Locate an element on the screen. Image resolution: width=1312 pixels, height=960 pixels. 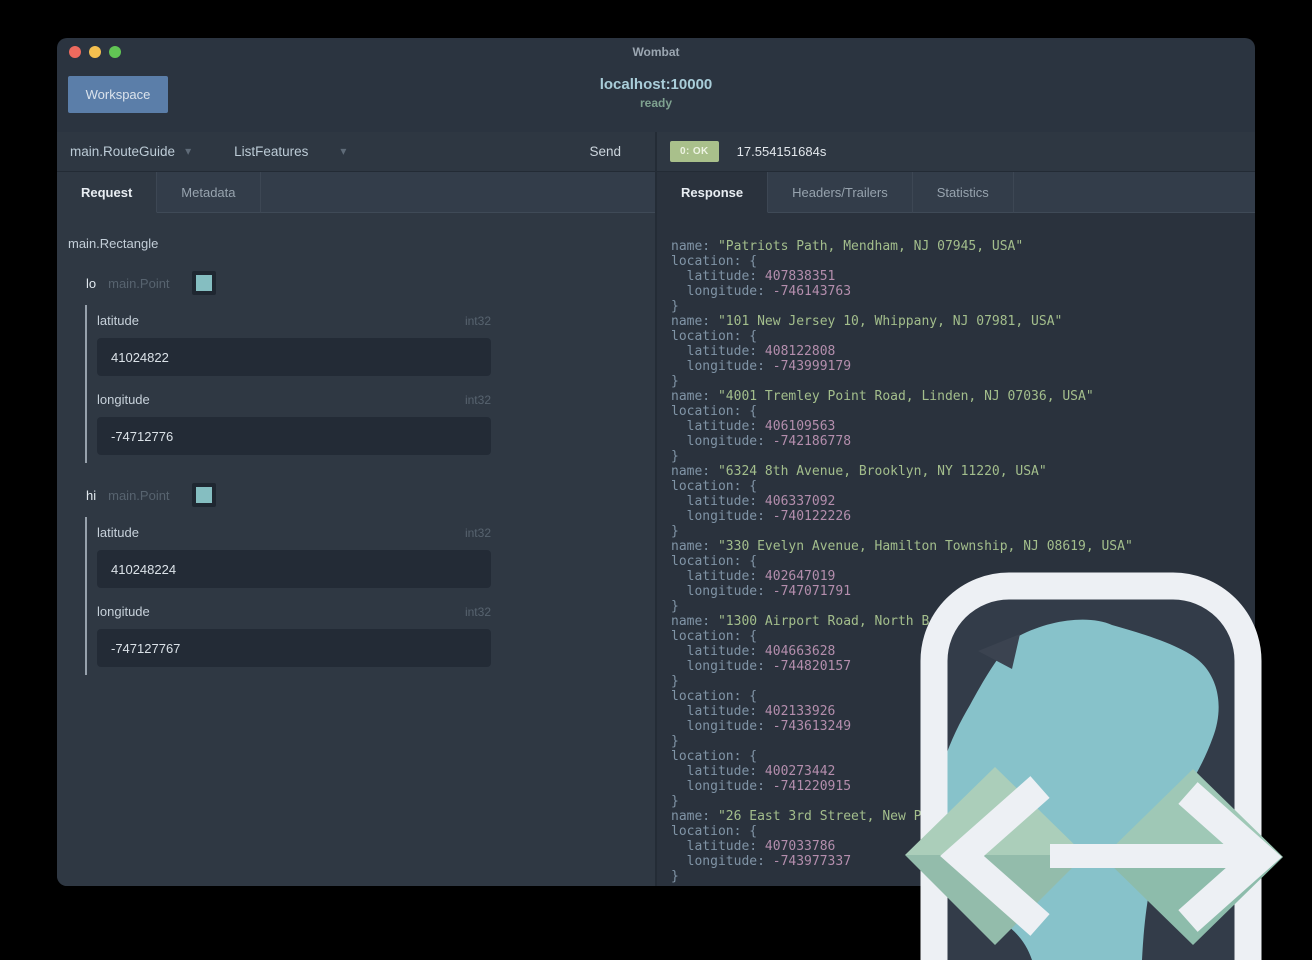
zoom-button is located at coordinates (115, 52).